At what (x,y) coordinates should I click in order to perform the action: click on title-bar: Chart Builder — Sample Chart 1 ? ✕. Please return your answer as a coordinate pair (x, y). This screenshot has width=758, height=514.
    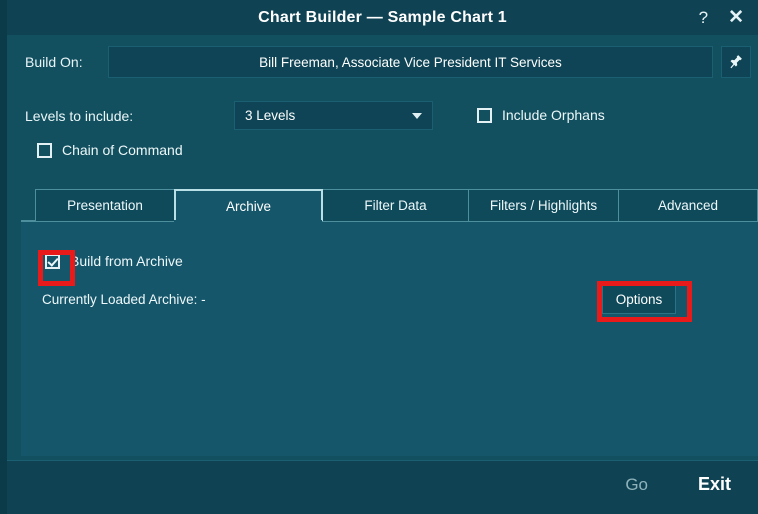
    Looking at the image, I should click on (382, 17).